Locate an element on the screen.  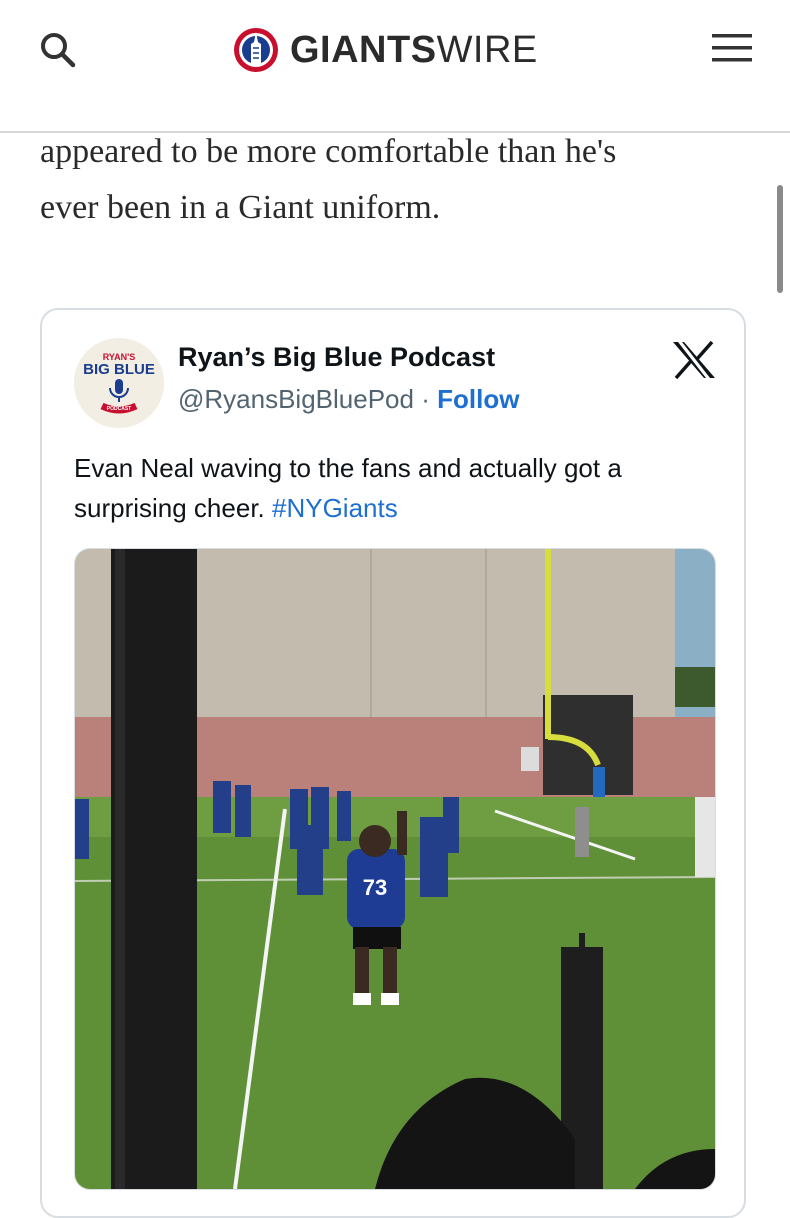
svg-text: 73 is located at coordinates (375, 887).